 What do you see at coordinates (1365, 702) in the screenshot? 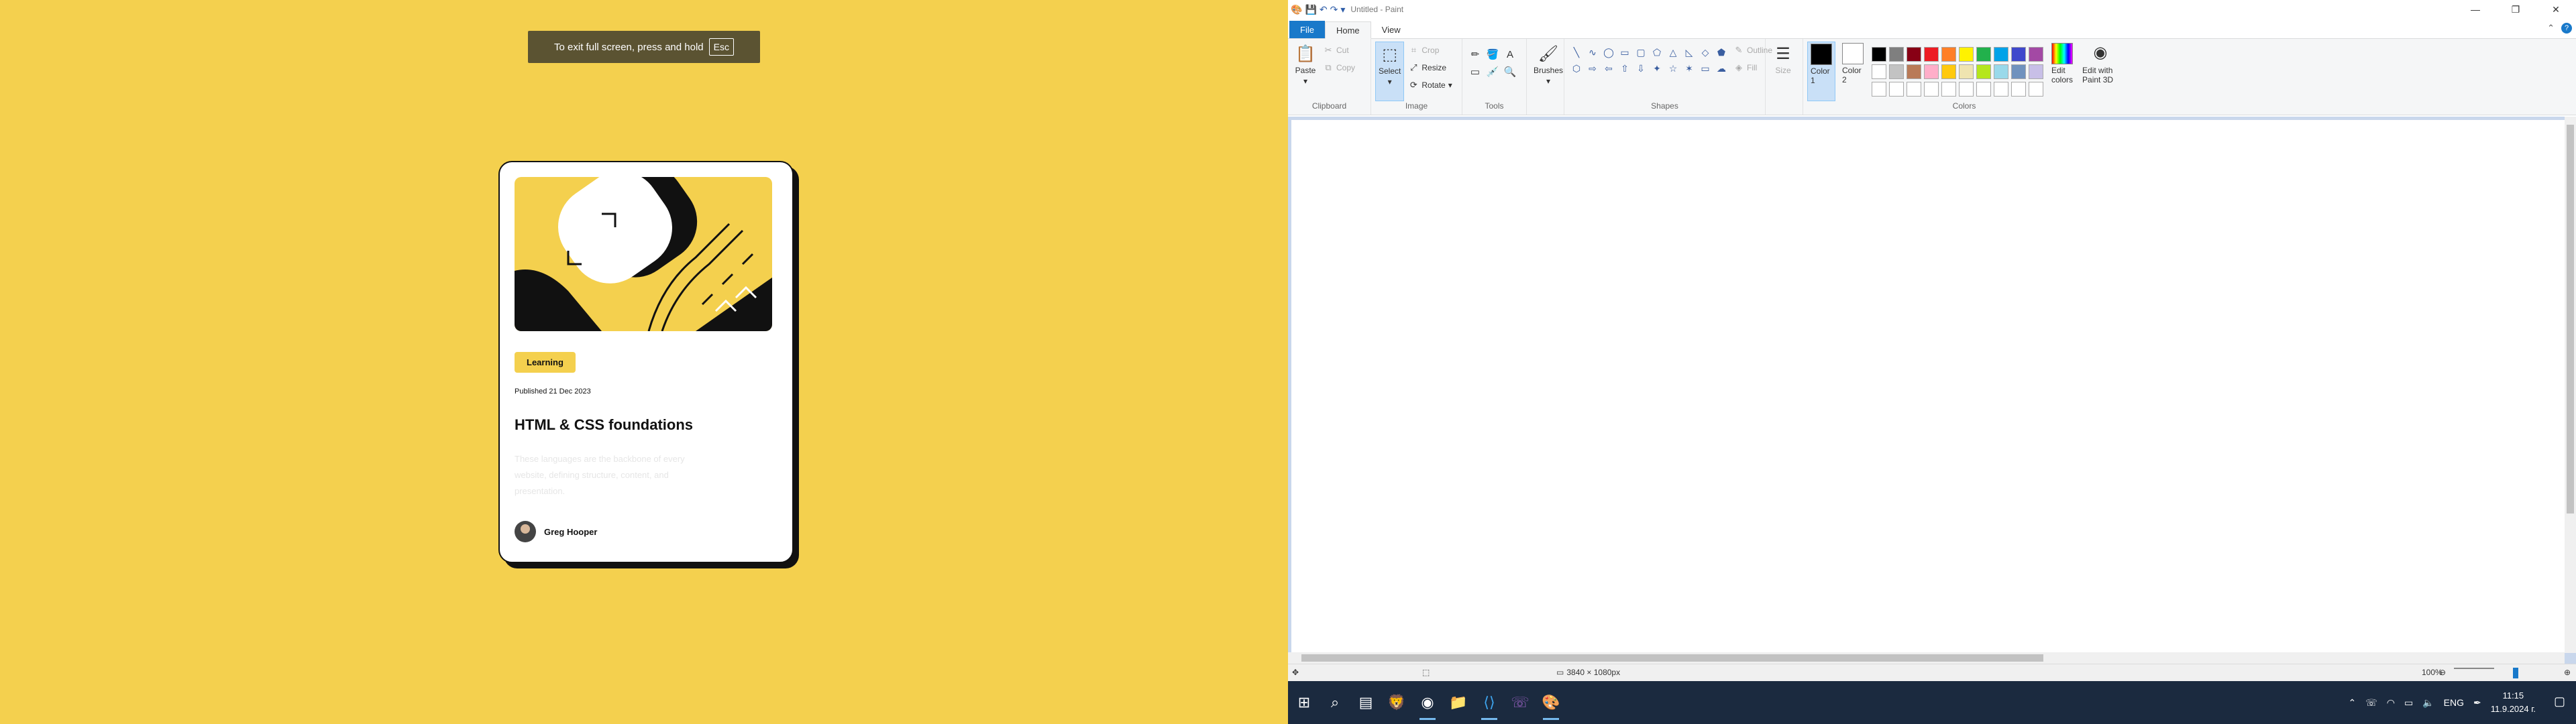
I see `task-view-icon: ▤` at bounding box center [1365, 702].